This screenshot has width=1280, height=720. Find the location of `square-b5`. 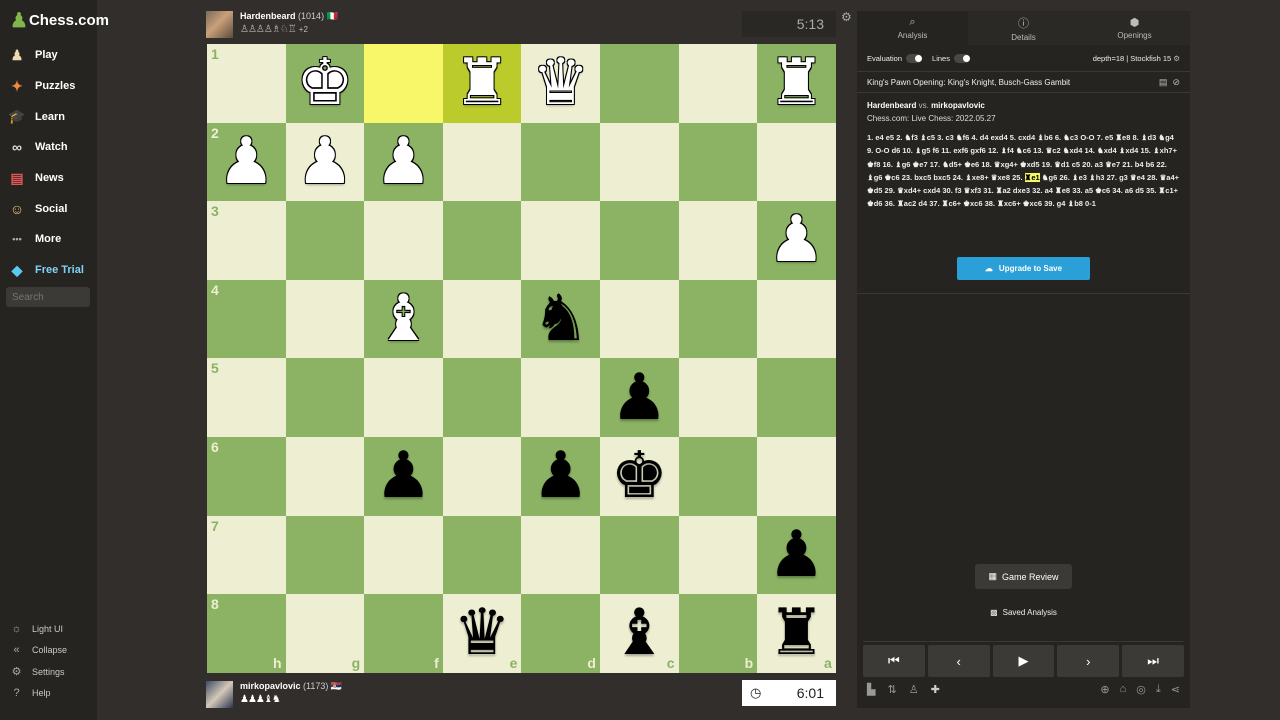

square-b5 is located at coordinates (718, 397).